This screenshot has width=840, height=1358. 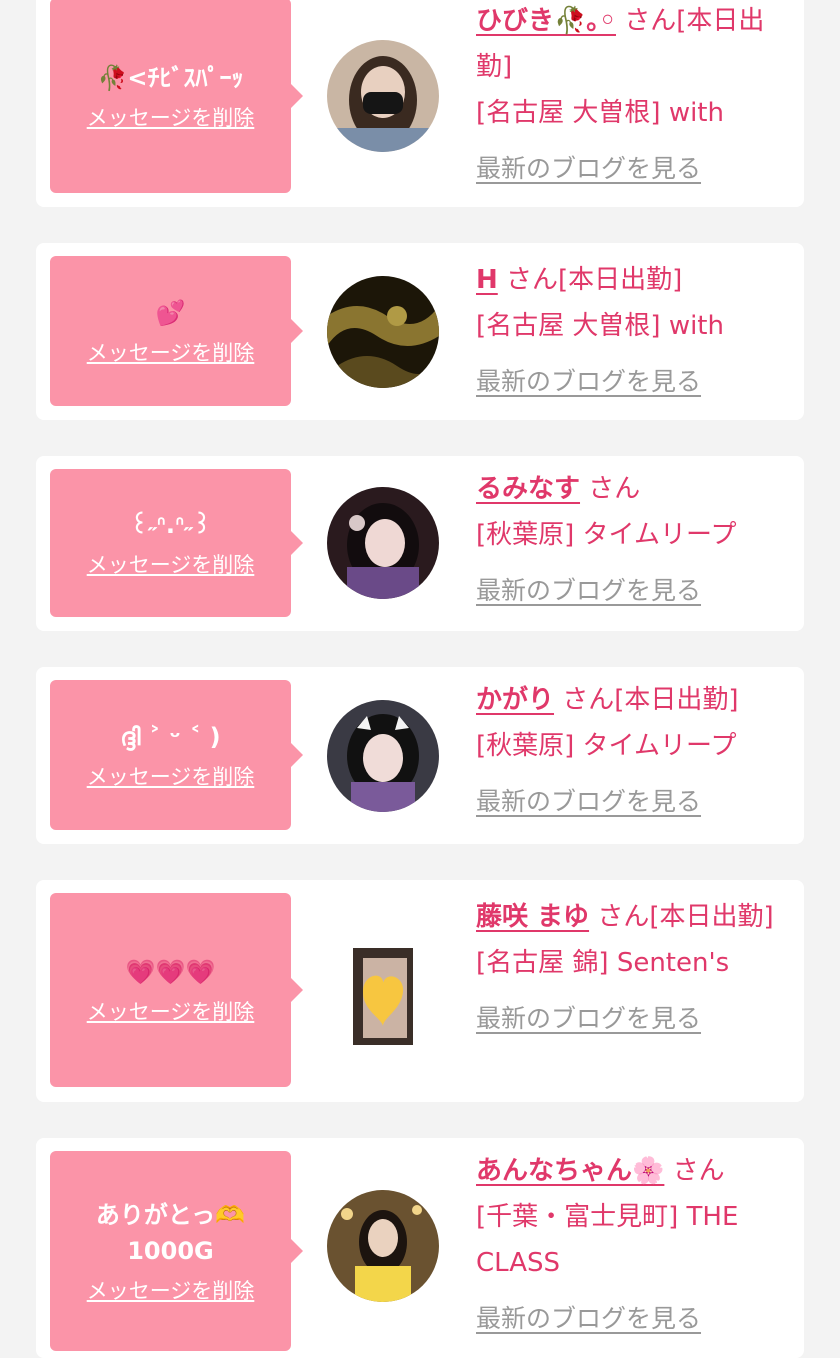 What do you see at coordinates (170, 1233) in the screenshot?
I see `message-text: ありがとっ🫶 1000G` at bounding box center [170, 1233].